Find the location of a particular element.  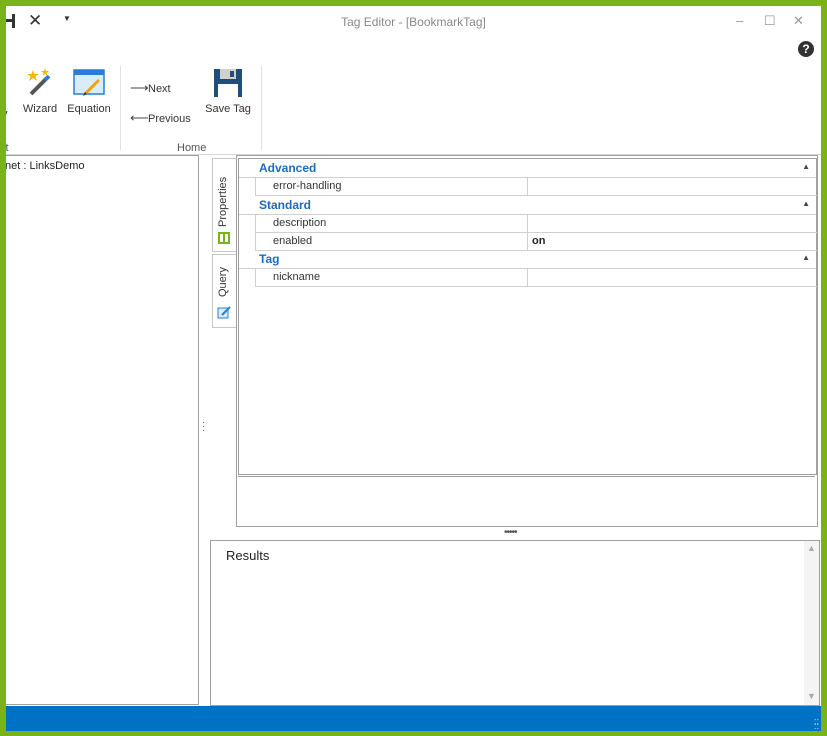

tab-query: Query is located at coordinates (224, 291).